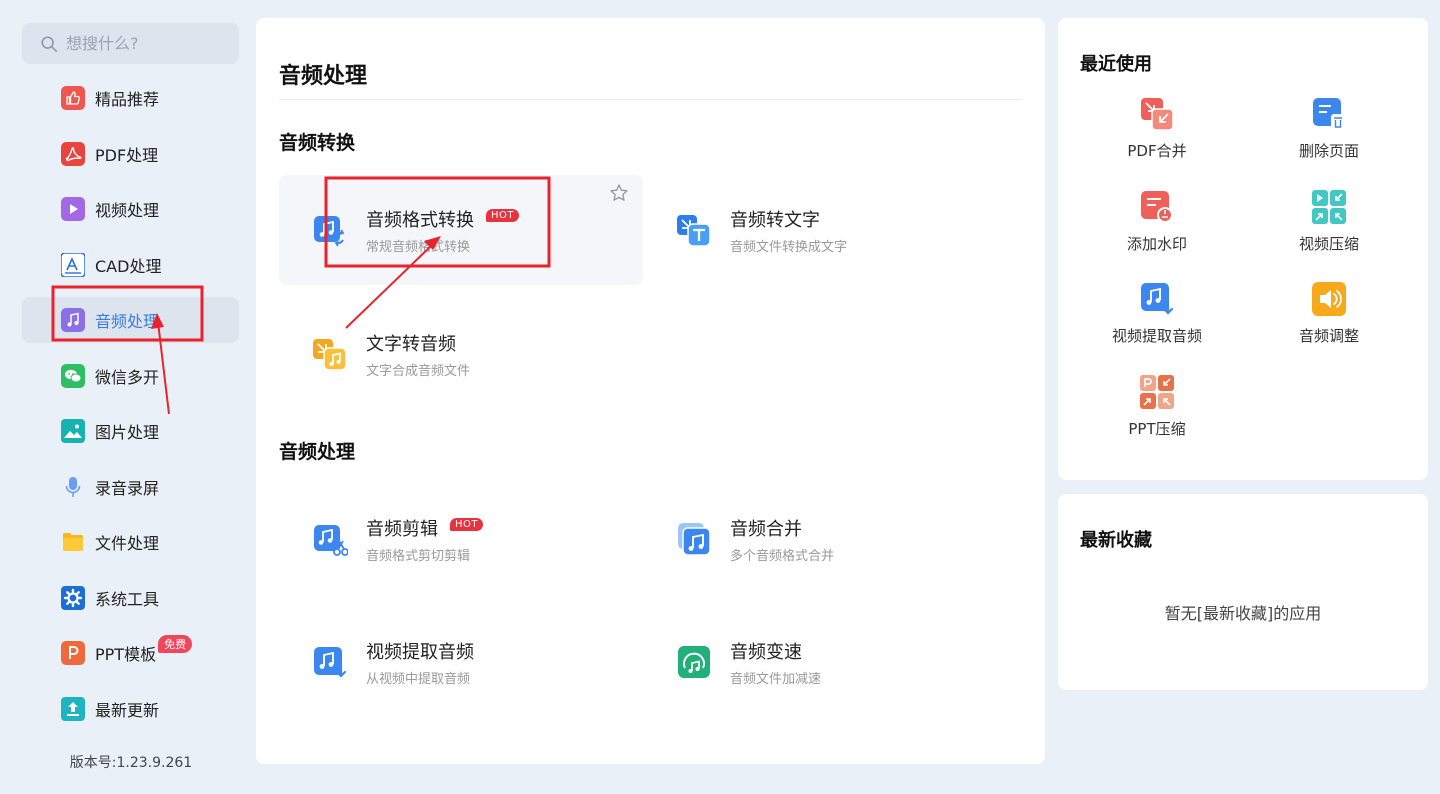 The height and width of the screenshot is (794, 1440). Describe the element at coordinates (420, 220) in the screenshot. I see `tool-name: 音频格式转换` at that location.